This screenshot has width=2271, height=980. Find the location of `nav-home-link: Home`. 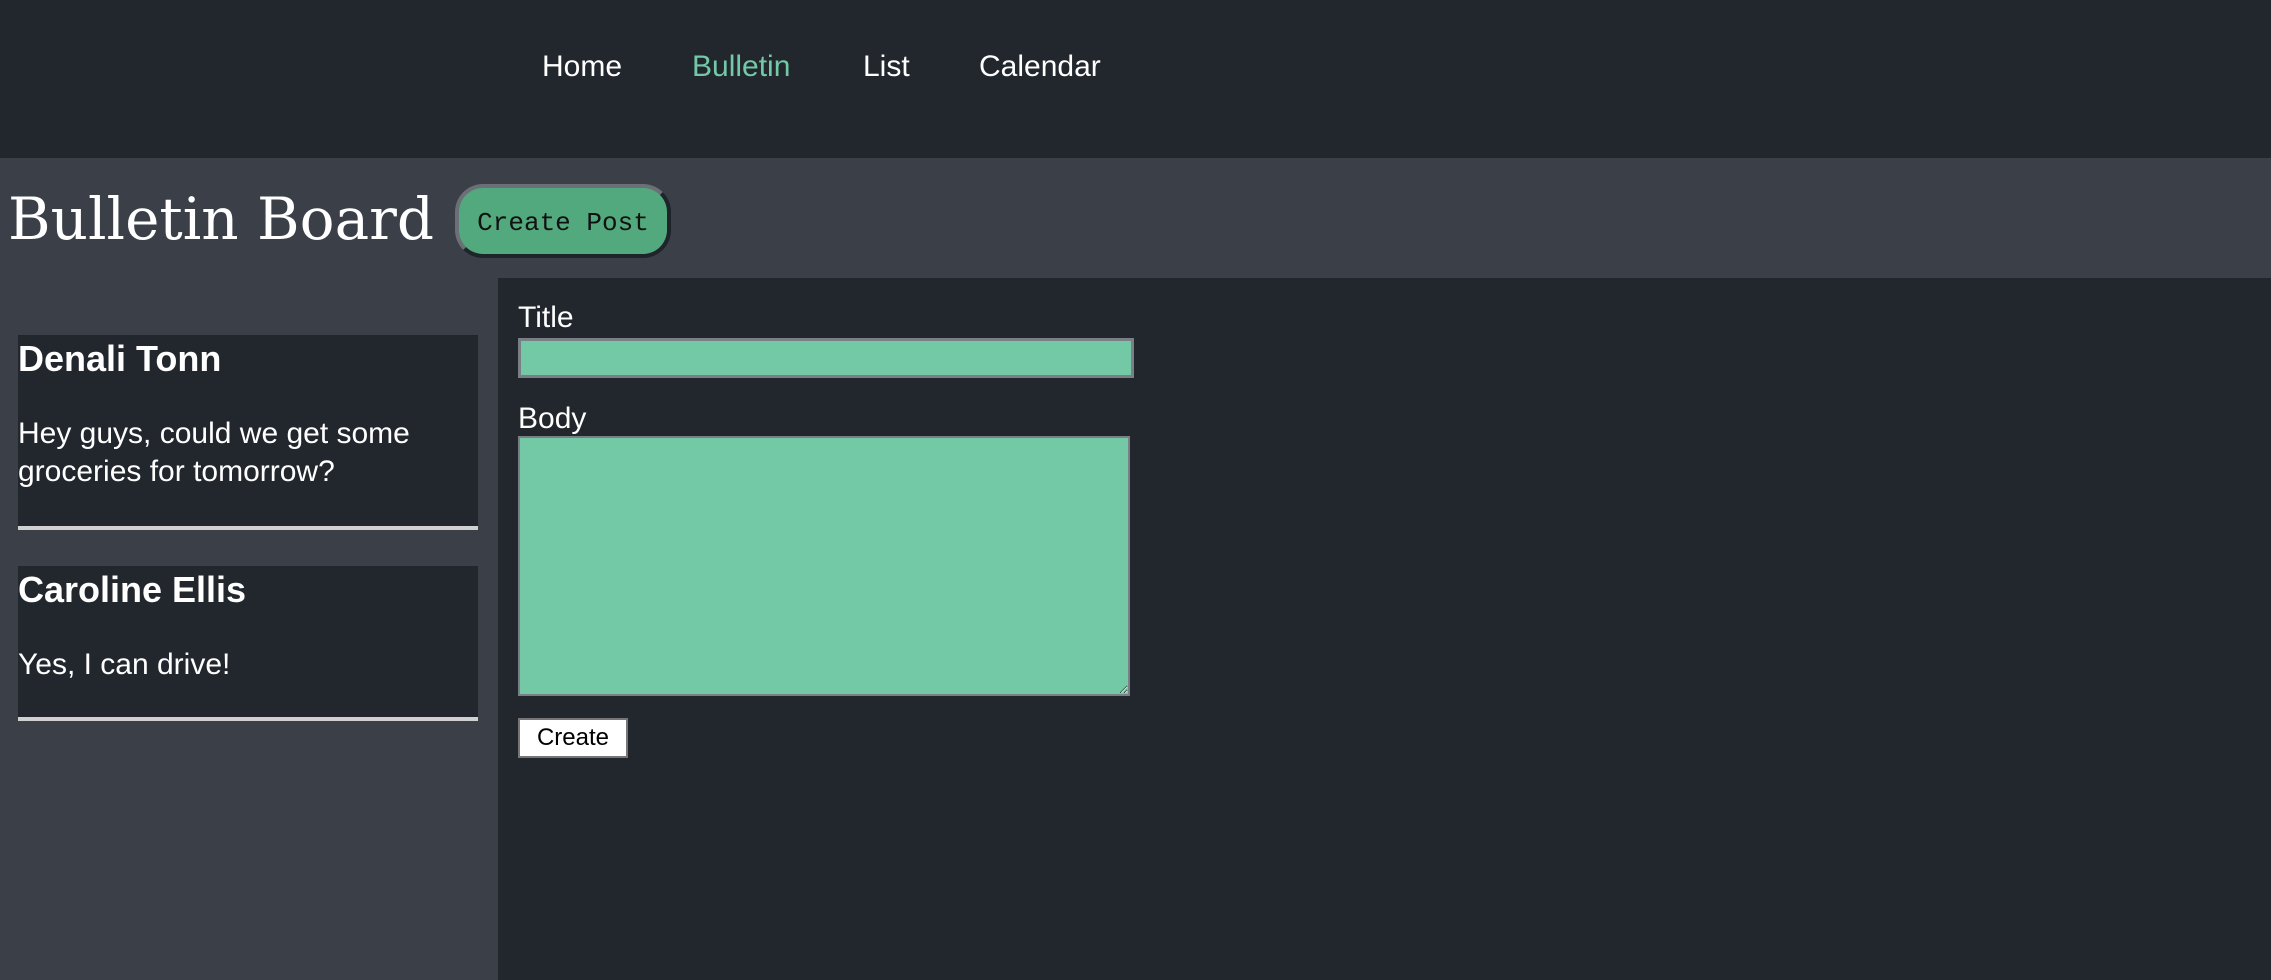

nav-home-link: Home is located at coordinates (582, 67).